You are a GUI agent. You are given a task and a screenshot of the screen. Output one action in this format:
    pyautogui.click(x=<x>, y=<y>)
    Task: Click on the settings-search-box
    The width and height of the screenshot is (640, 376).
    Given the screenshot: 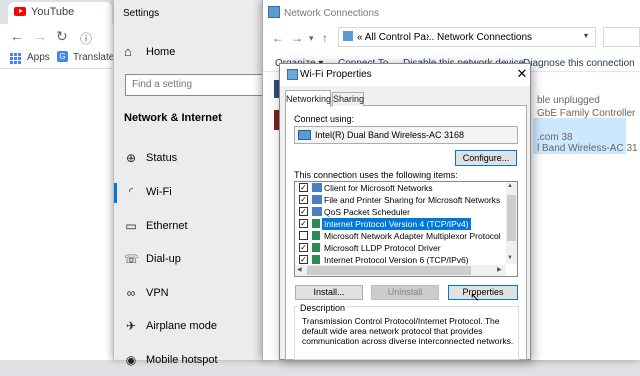 What is the action you would take?
    pyautogui.click(x=198, y=85)
    